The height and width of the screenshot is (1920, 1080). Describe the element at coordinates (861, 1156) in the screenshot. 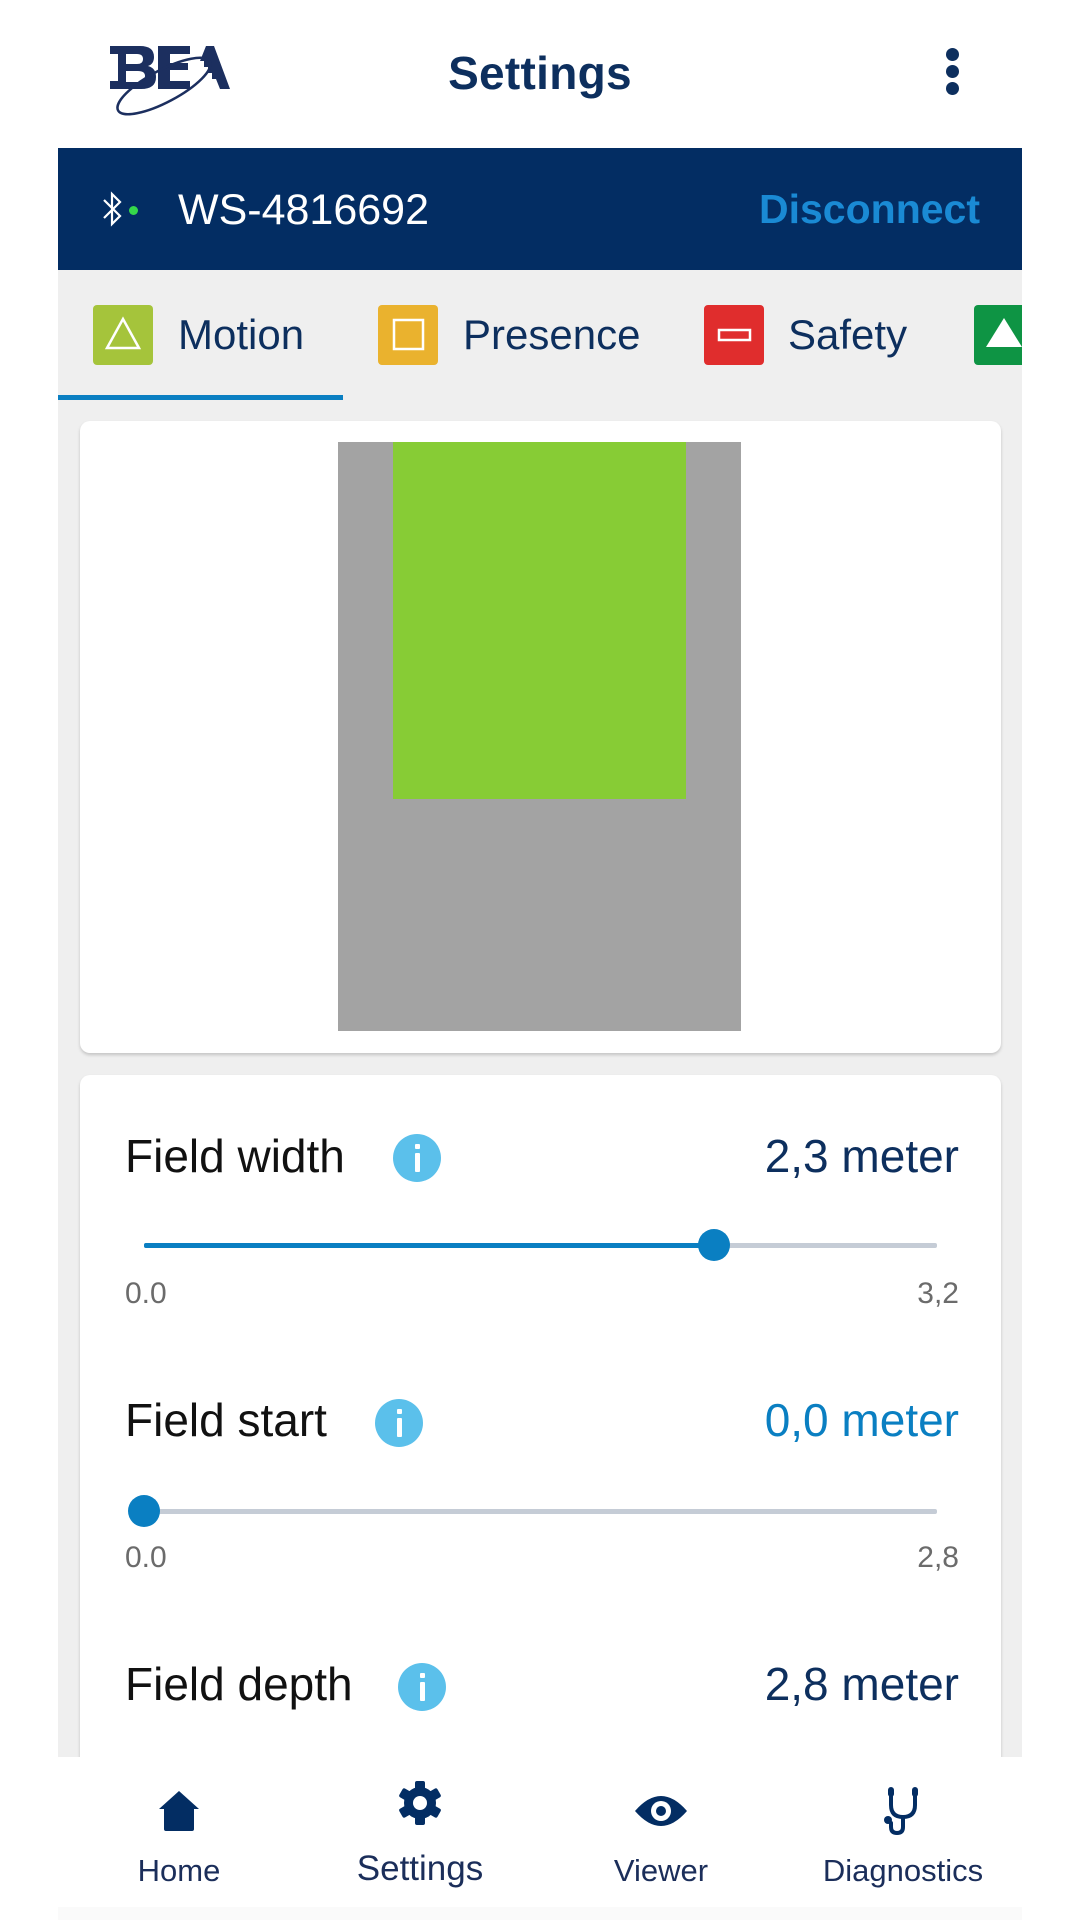

I see `setting-value: 2,3 meter` at that location.